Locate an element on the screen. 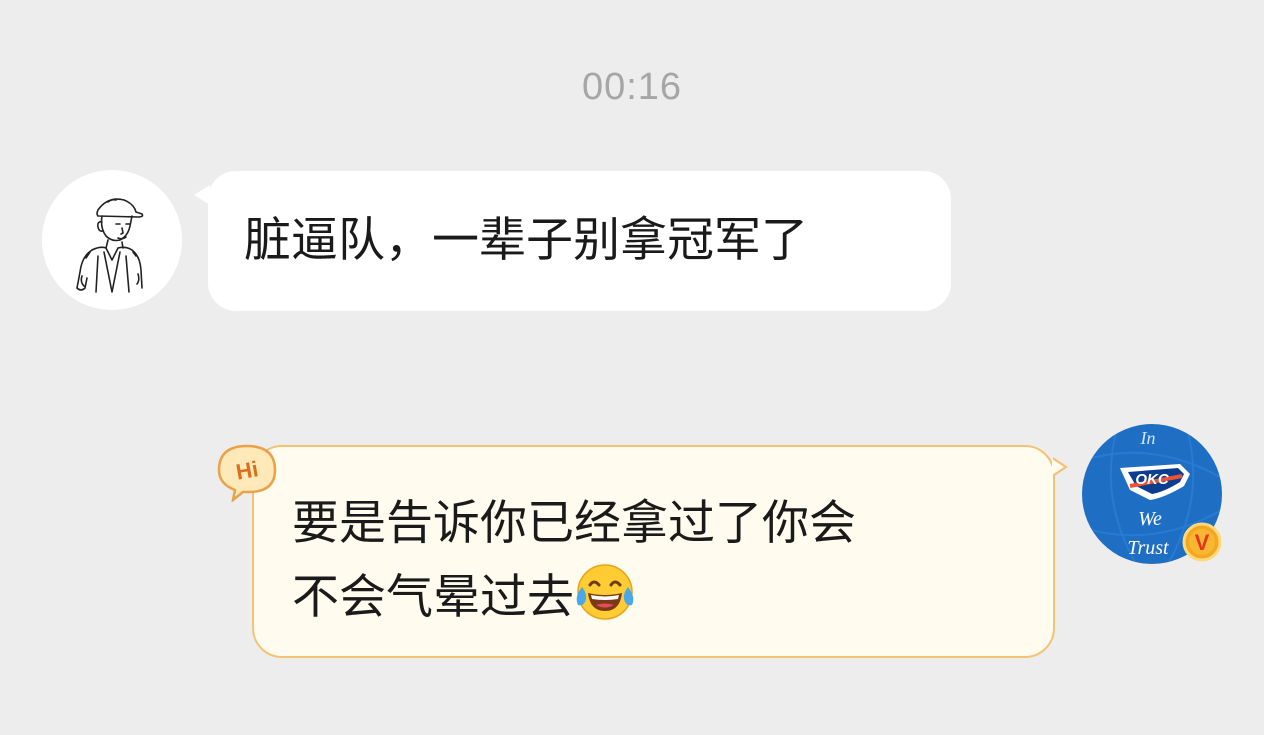  outgoing-message-text: 要是告诉你已经拿过了你会 不会气晕过去 is located at coordinates (652, 561).